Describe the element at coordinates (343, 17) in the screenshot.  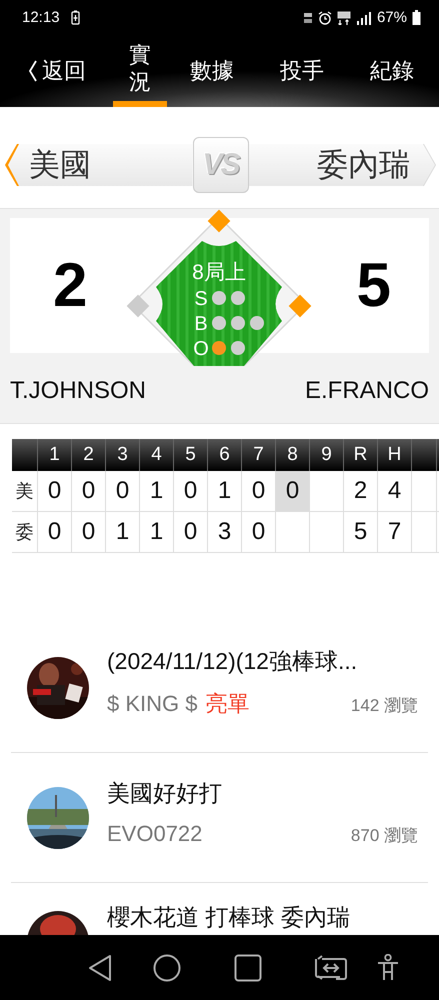
I see `network-icon` at that location.